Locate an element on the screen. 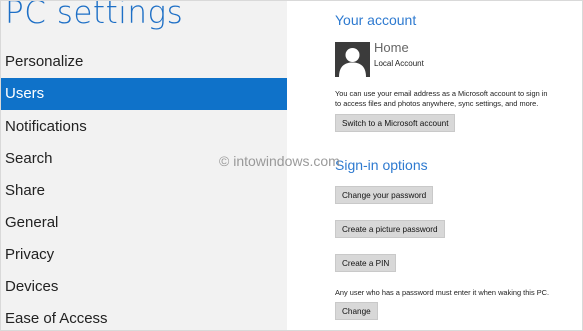 The height and width of the screenshot is (331, 583). watermark: © intowindows.com is located at coordinates (279, 161).